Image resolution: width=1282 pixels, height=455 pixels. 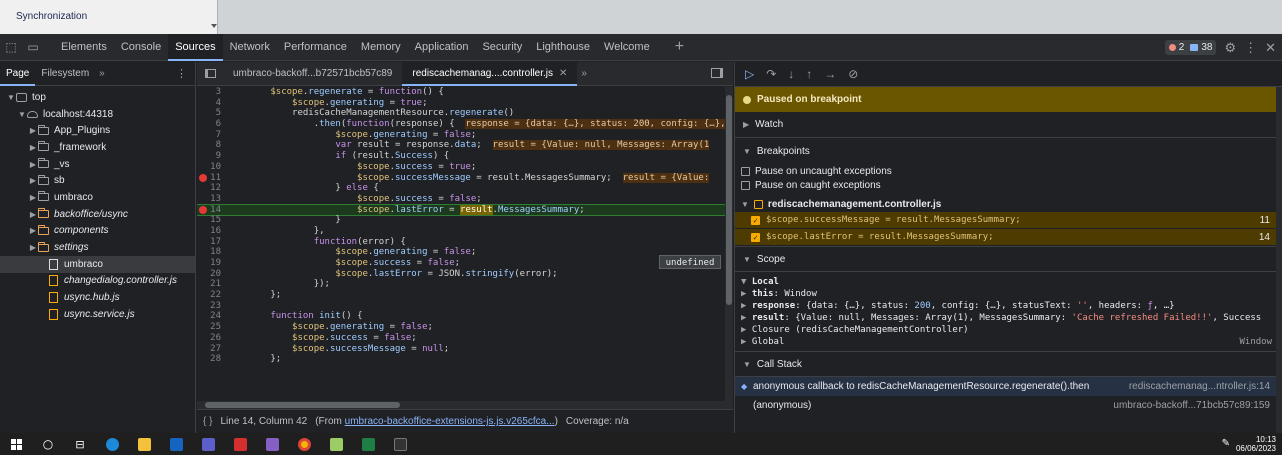 What do you see at coordinates (502, 47) in the screenshot?
I see `tab-security: Security` at bounding box center [502, 47].